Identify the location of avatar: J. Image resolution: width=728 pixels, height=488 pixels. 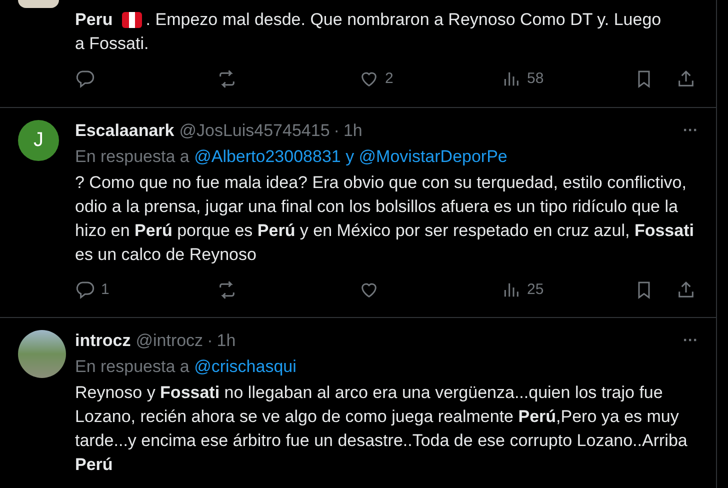
(38, 140).